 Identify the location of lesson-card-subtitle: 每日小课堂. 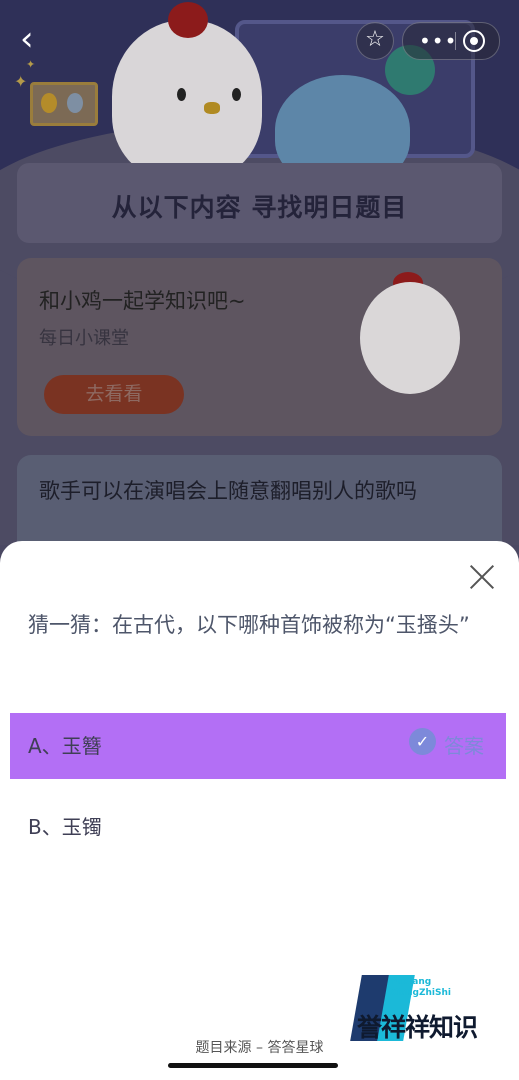
(84, 338).